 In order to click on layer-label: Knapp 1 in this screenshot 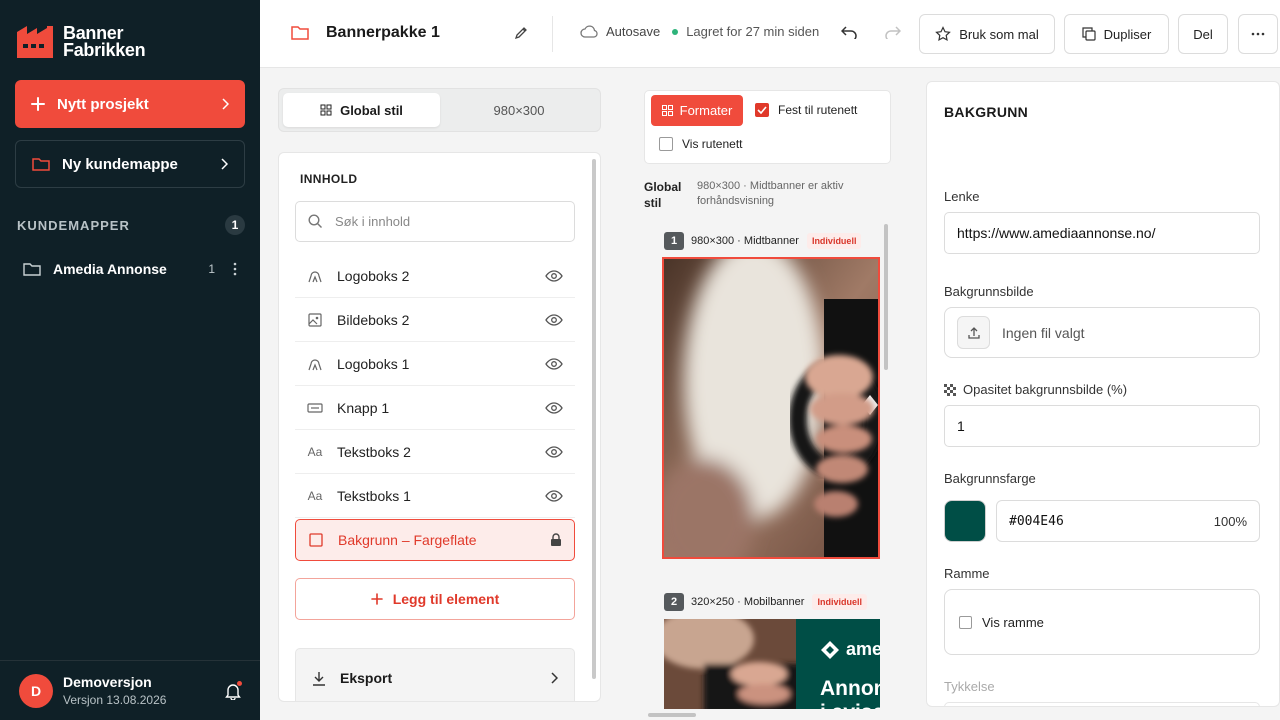, I will do `click(363, 407)`.